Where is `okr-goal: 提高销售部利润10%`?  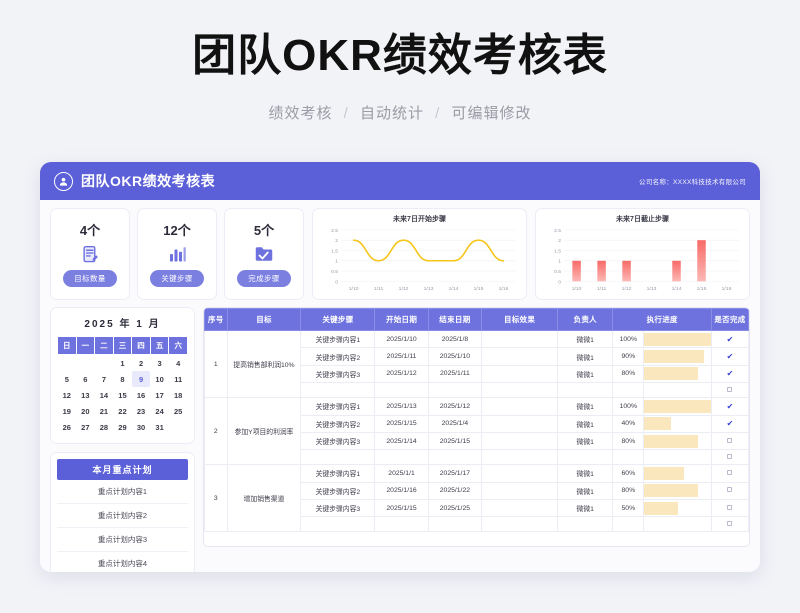
okr-goal: 提高销售部利润10% is located at coordinates (264, 364).